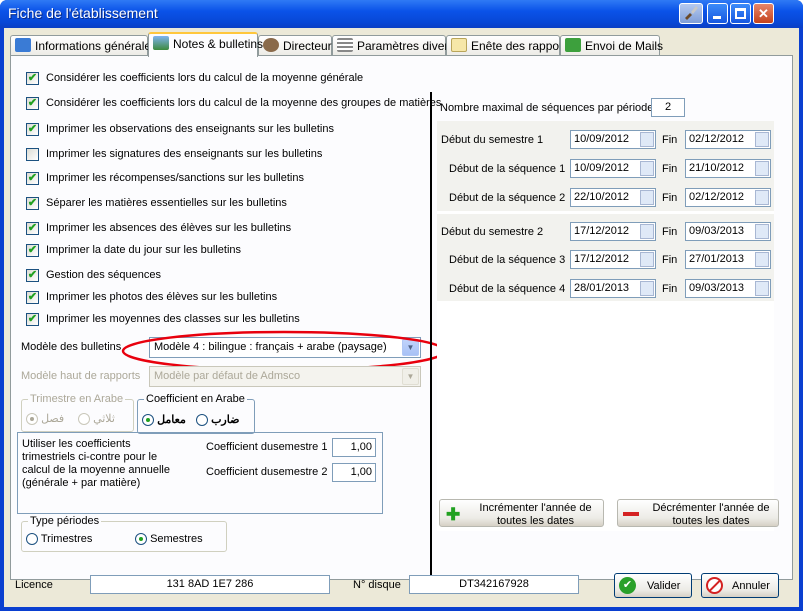 The height and width of the screenshot is (611, 803). Describe the element at coordinates (345, 45) in the screenshot. I see `list-icon` at that location.